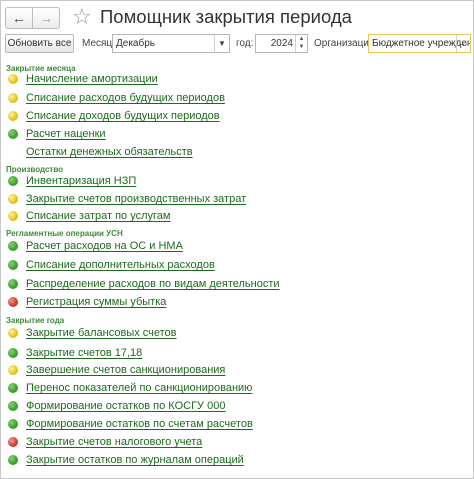 The width and height of the screenshot is (474, 479). Describe the element at coordinates (136, 199) in the screenshot. I see `step-link: Закрытие счетов производственных затрат` at that location.